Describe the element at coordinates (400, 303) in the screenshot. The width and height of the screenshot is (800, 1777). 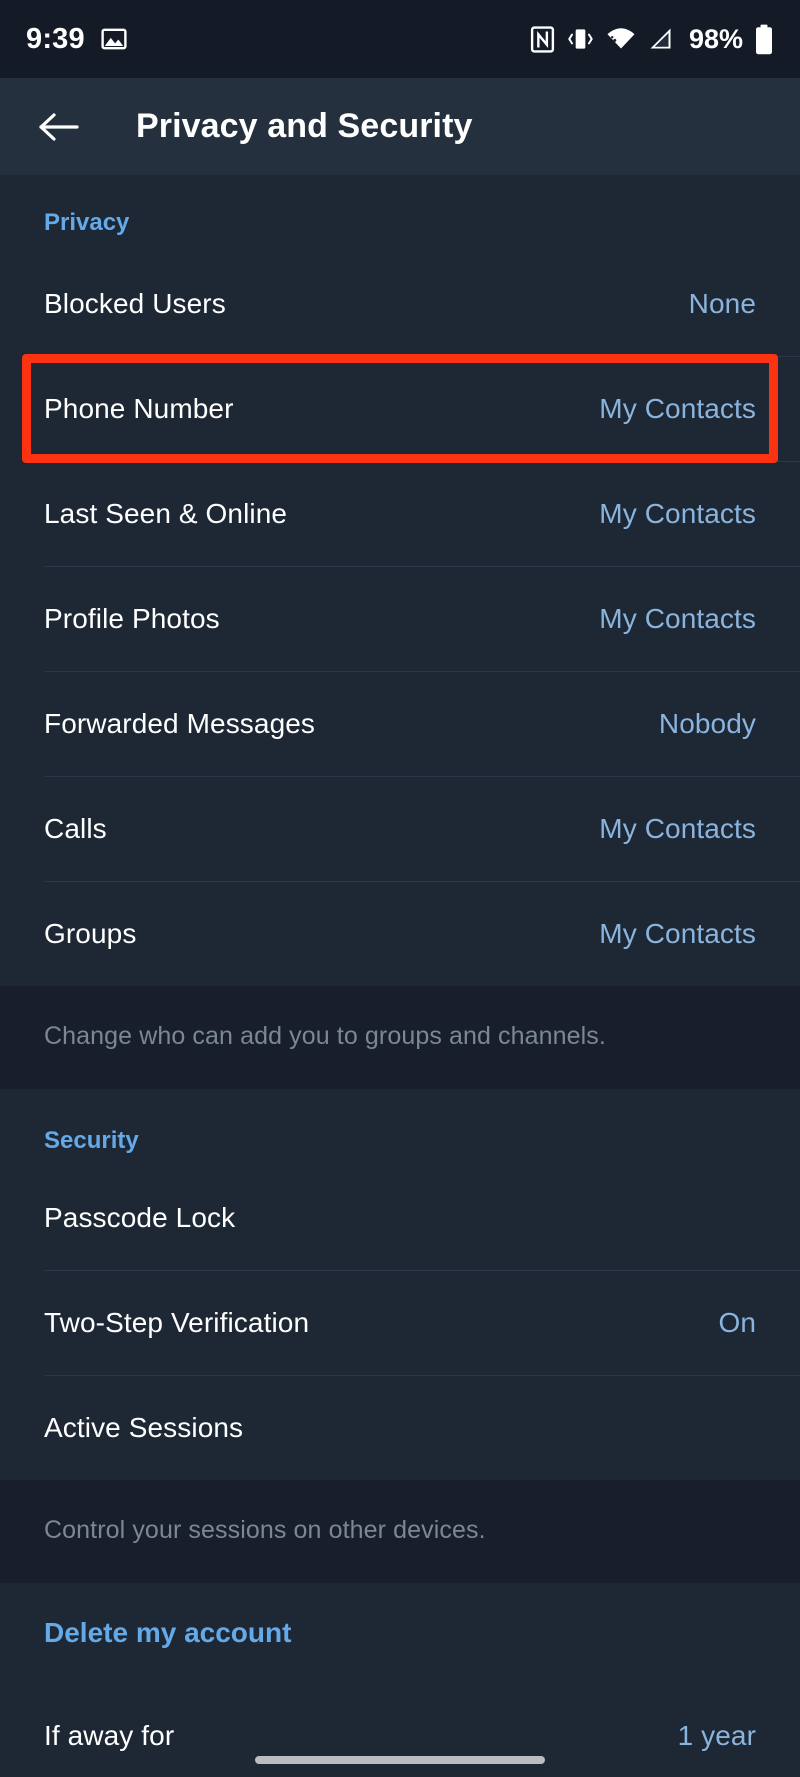
I see `setting-row-blocked-users: Blocked Users None` at that location.